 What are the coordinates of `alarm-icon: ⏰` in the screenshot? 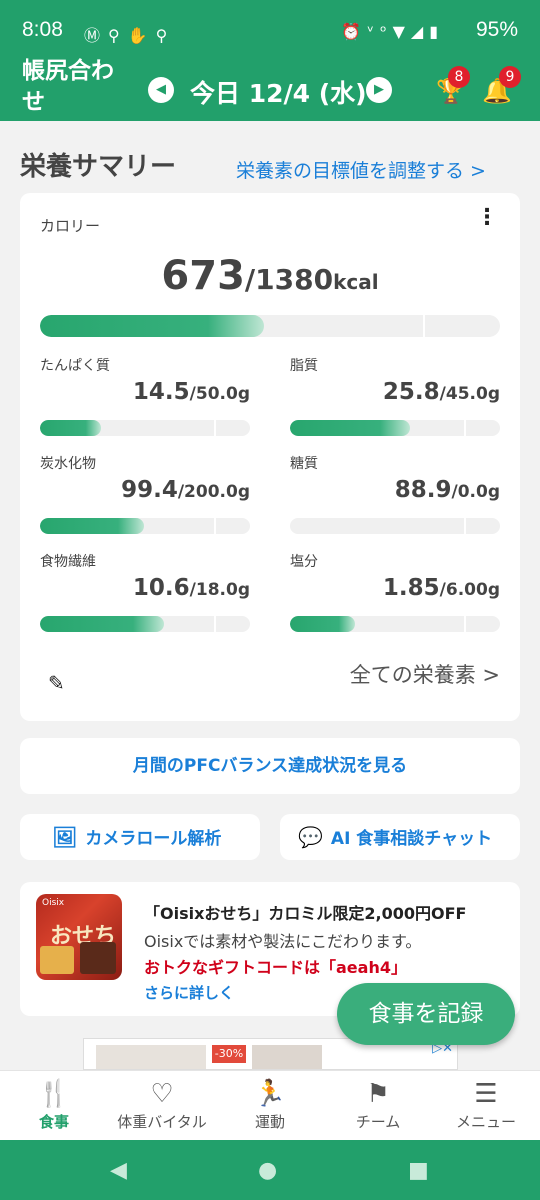 It's located at (354, 31).